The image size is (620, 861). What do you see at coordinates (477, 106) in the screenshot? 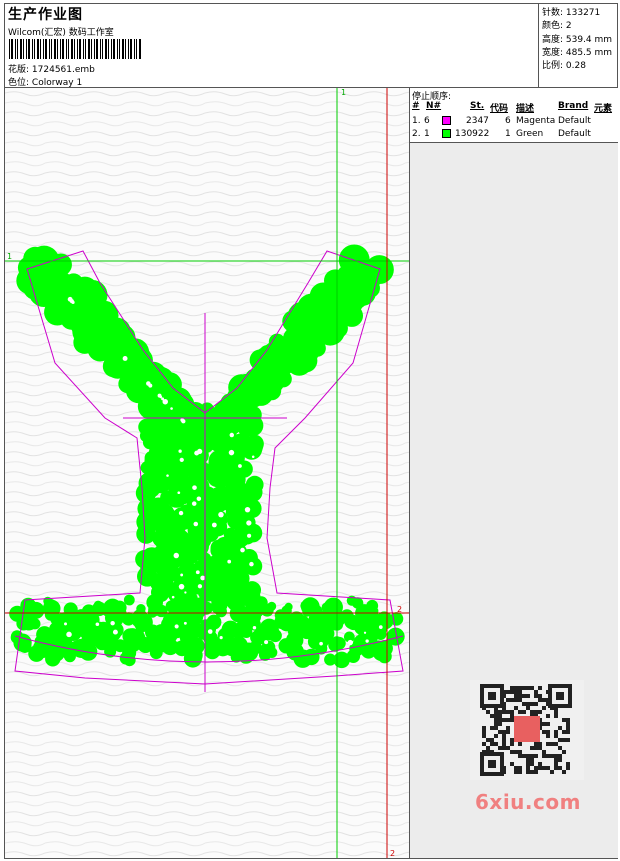
I see `col-stitches: St.` at bounding box center [477, 106].